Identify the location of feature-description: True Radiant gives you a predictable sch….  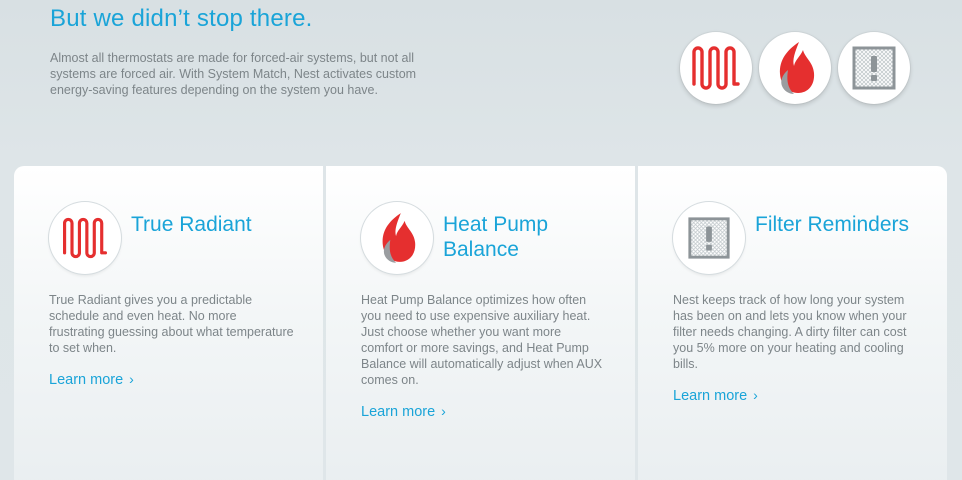
(171, 324).